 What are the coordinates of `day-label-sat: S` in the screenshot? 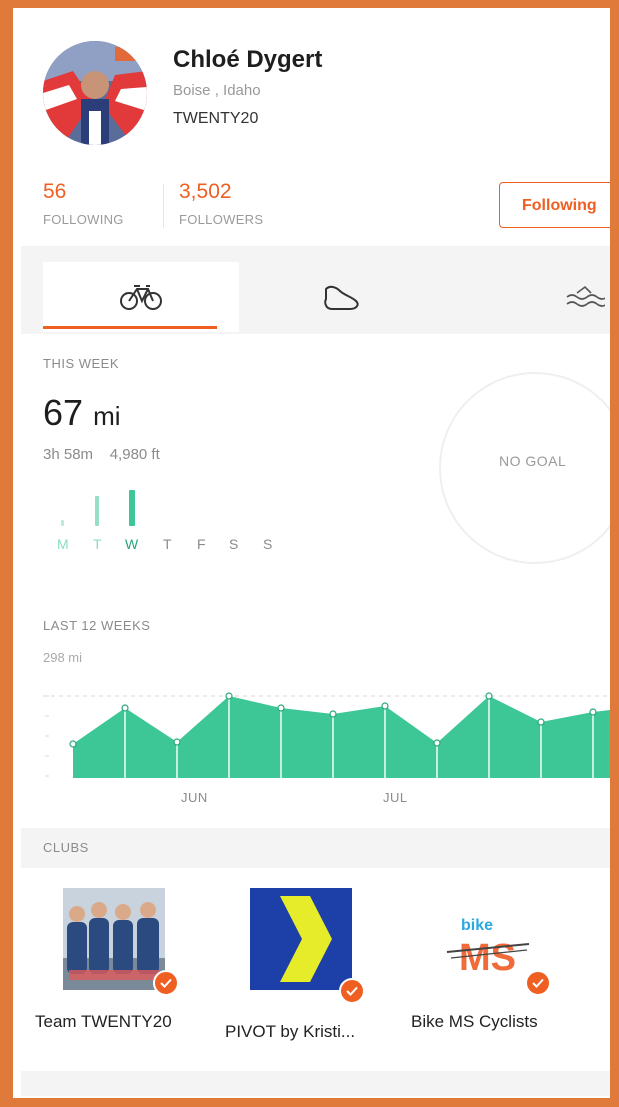 It's located at (234, 544).